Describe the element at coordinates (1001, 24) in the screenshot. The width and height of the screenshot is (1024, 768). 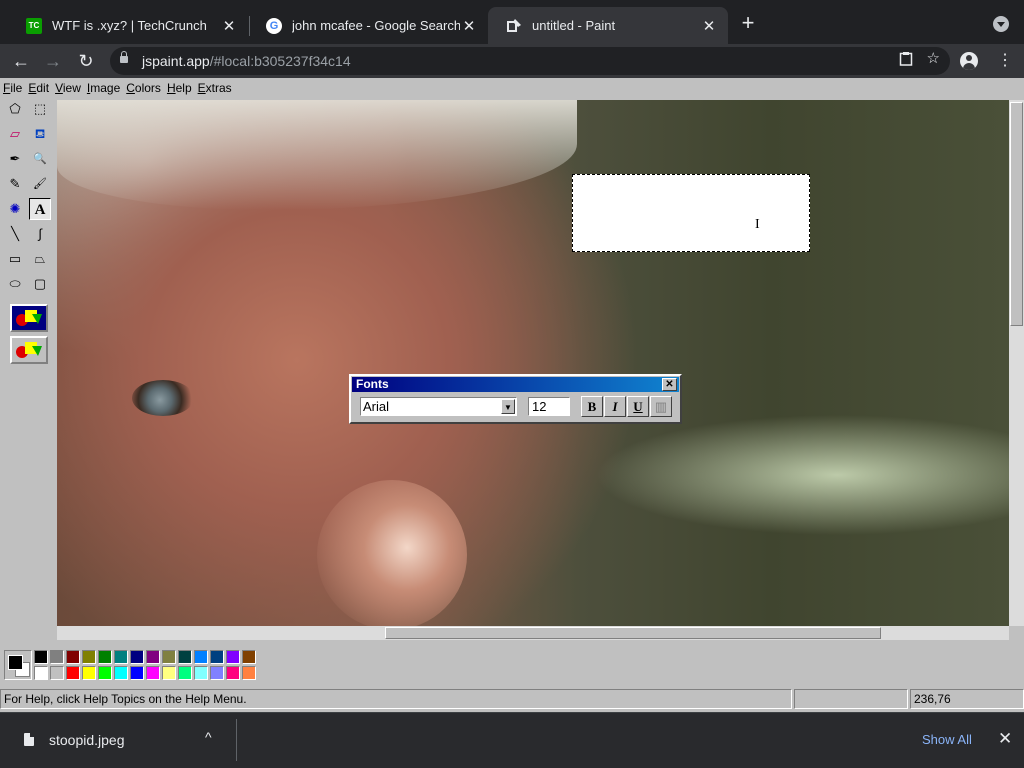
I see `tab-search-icon` at that location.